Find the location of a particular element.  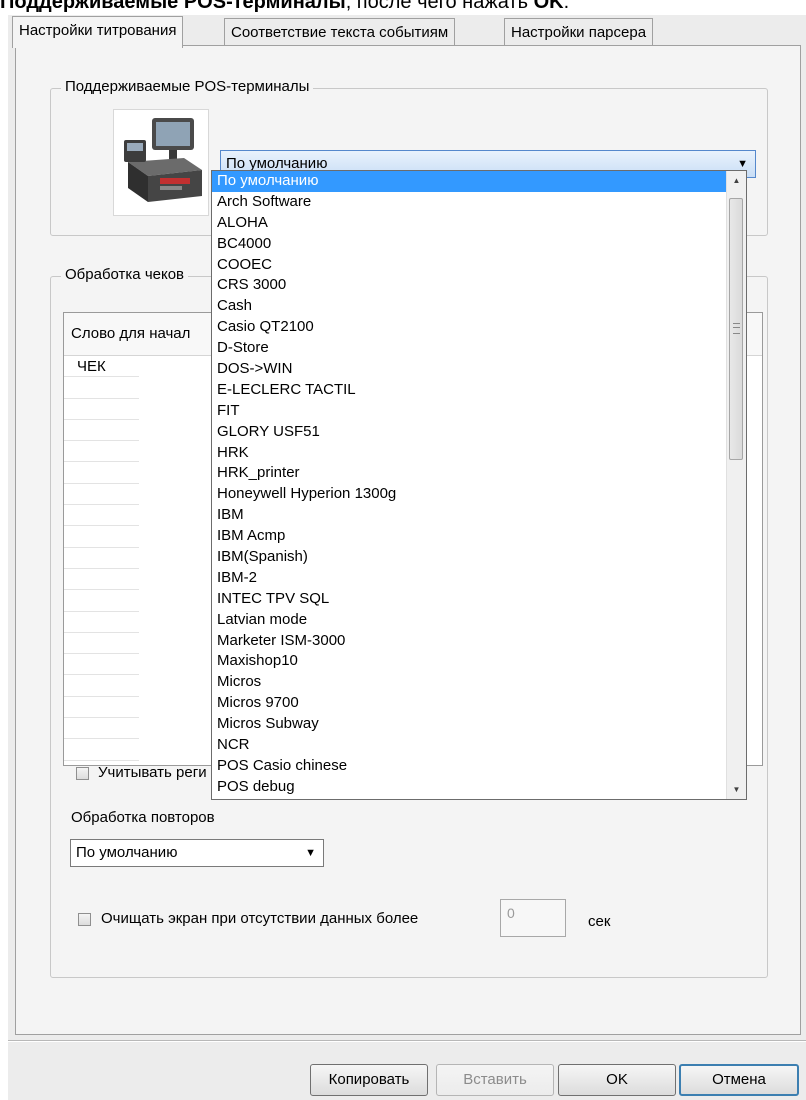

dropdown-option: NCR is located at coordinates (469, 745).